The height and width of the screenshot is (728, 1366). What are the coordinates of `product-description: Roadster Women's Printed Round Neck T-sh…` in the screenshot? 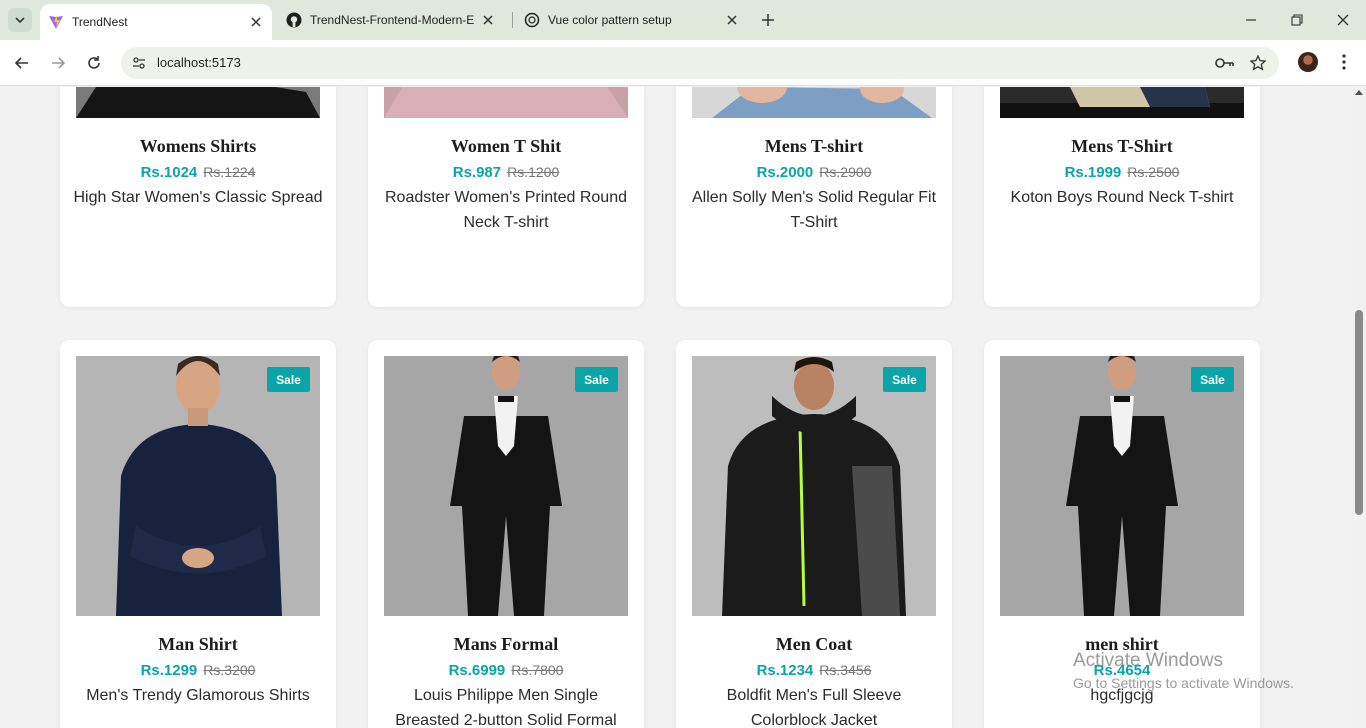 It's located at (506, 210).